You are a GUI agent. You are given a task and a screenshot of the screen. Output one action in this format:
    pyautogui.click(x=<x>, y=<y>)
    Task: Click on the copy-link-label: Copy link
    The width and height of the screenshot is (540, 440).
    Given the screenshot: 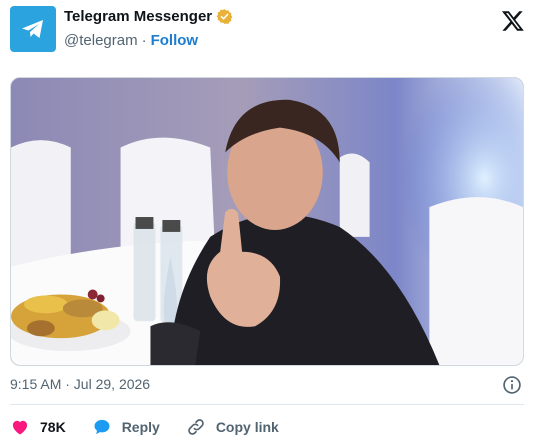 What is the action you would take?
    pyautogui.click(x=247, y=427)
    